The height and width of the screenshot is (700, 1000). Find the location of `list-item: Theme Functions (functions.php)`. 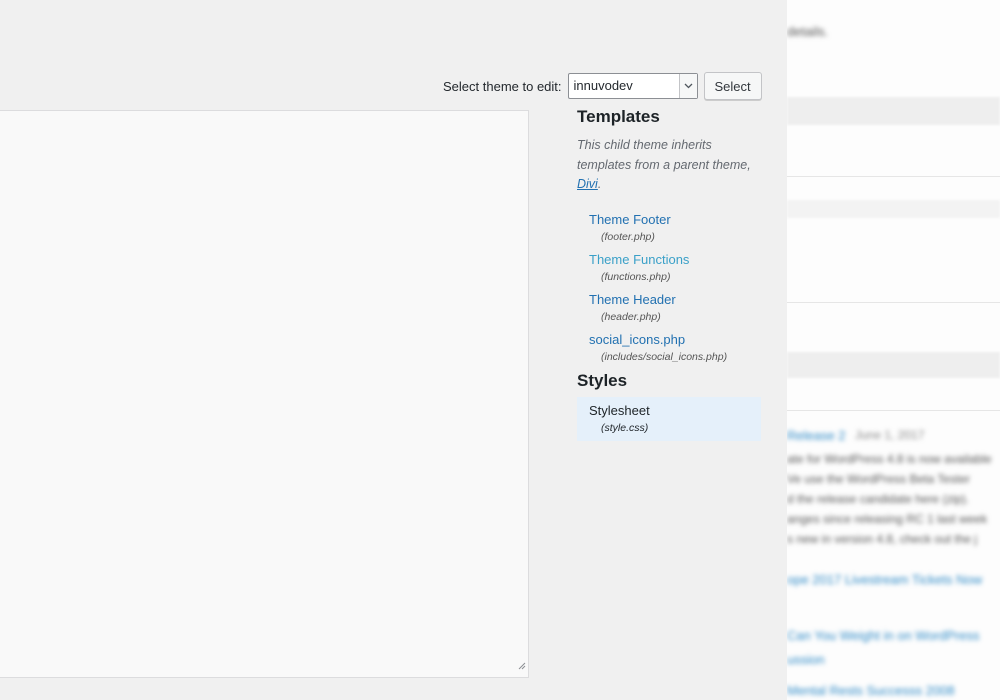

list-item: Theme Functions (functions.php) is located at coordinates (675, 267).